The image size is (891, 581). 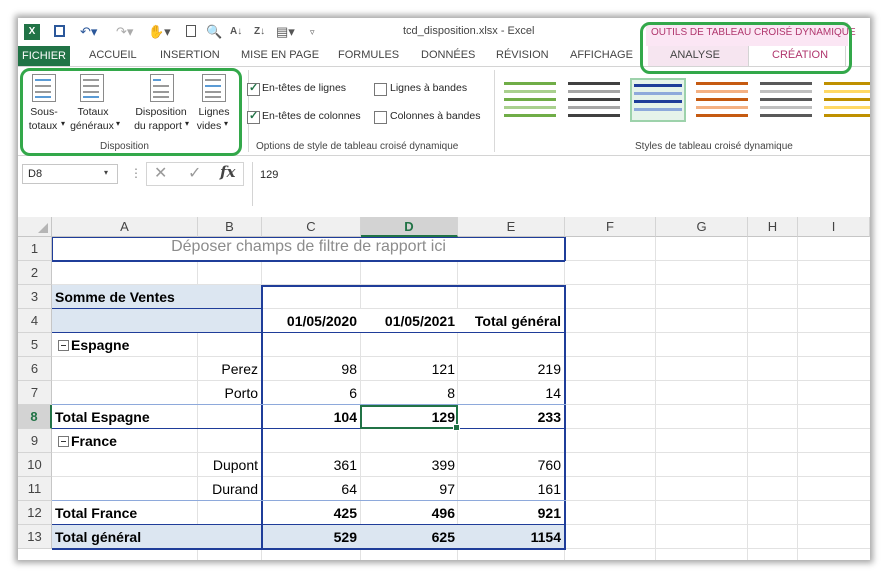 What do you see at coordinates (88, 32) in the screenshot?
I see `undo-icon: ↶▾` at bounding box center [88, 32].